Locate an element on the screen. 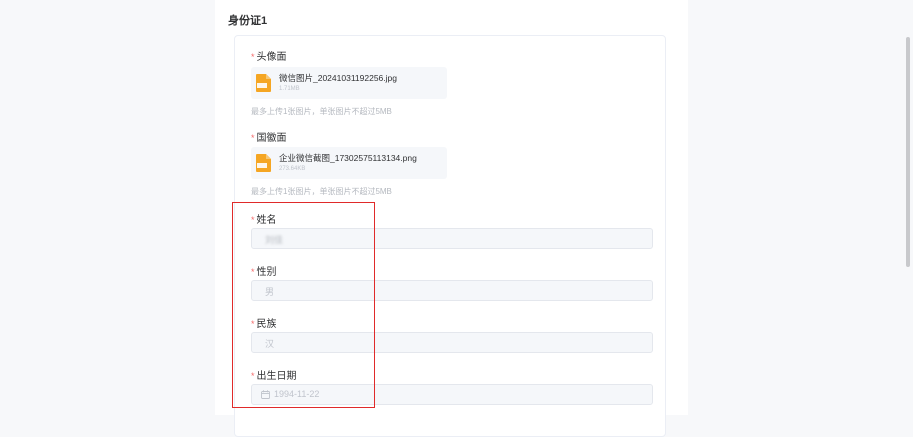 The image size is (913, 437). front-file-size: 1.71MB is located at coordinates (289, 89).